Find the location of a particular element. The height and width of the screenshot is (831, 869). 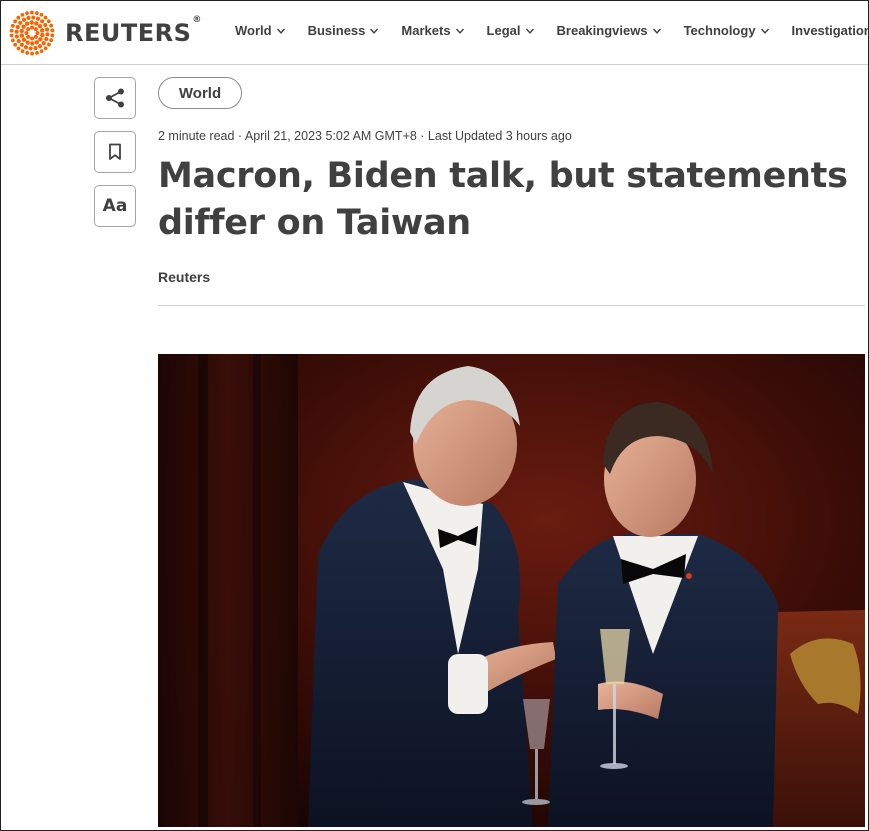

nav-item-breakingviews: Breakingviews is located at coordinates (609, 30).